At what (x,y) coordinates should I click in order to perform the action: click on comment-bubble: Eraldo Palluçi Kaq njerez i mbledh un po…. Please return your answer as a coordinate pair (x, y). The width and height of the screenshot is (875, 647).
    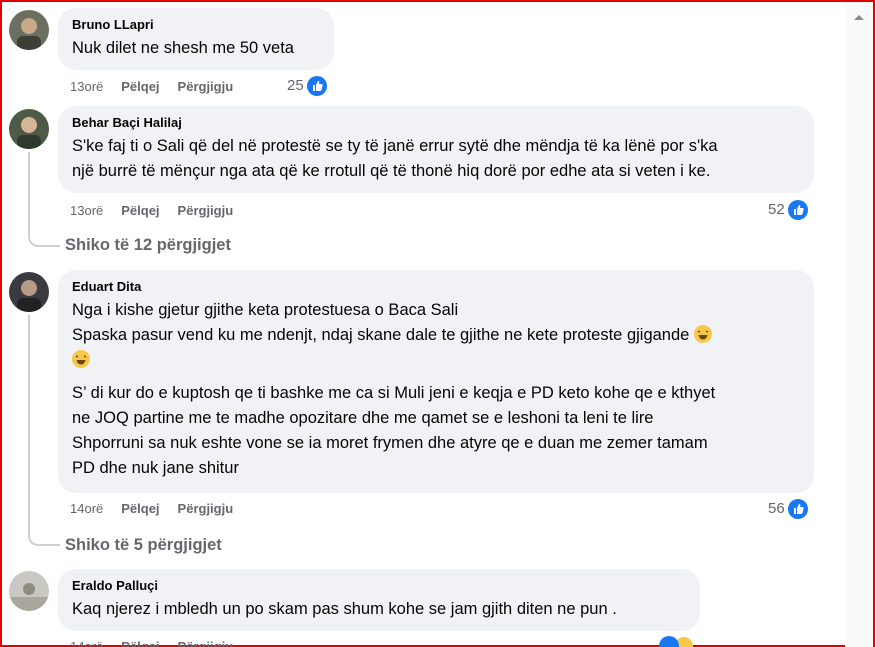
    Looking at the image, I should click on (379, 600).